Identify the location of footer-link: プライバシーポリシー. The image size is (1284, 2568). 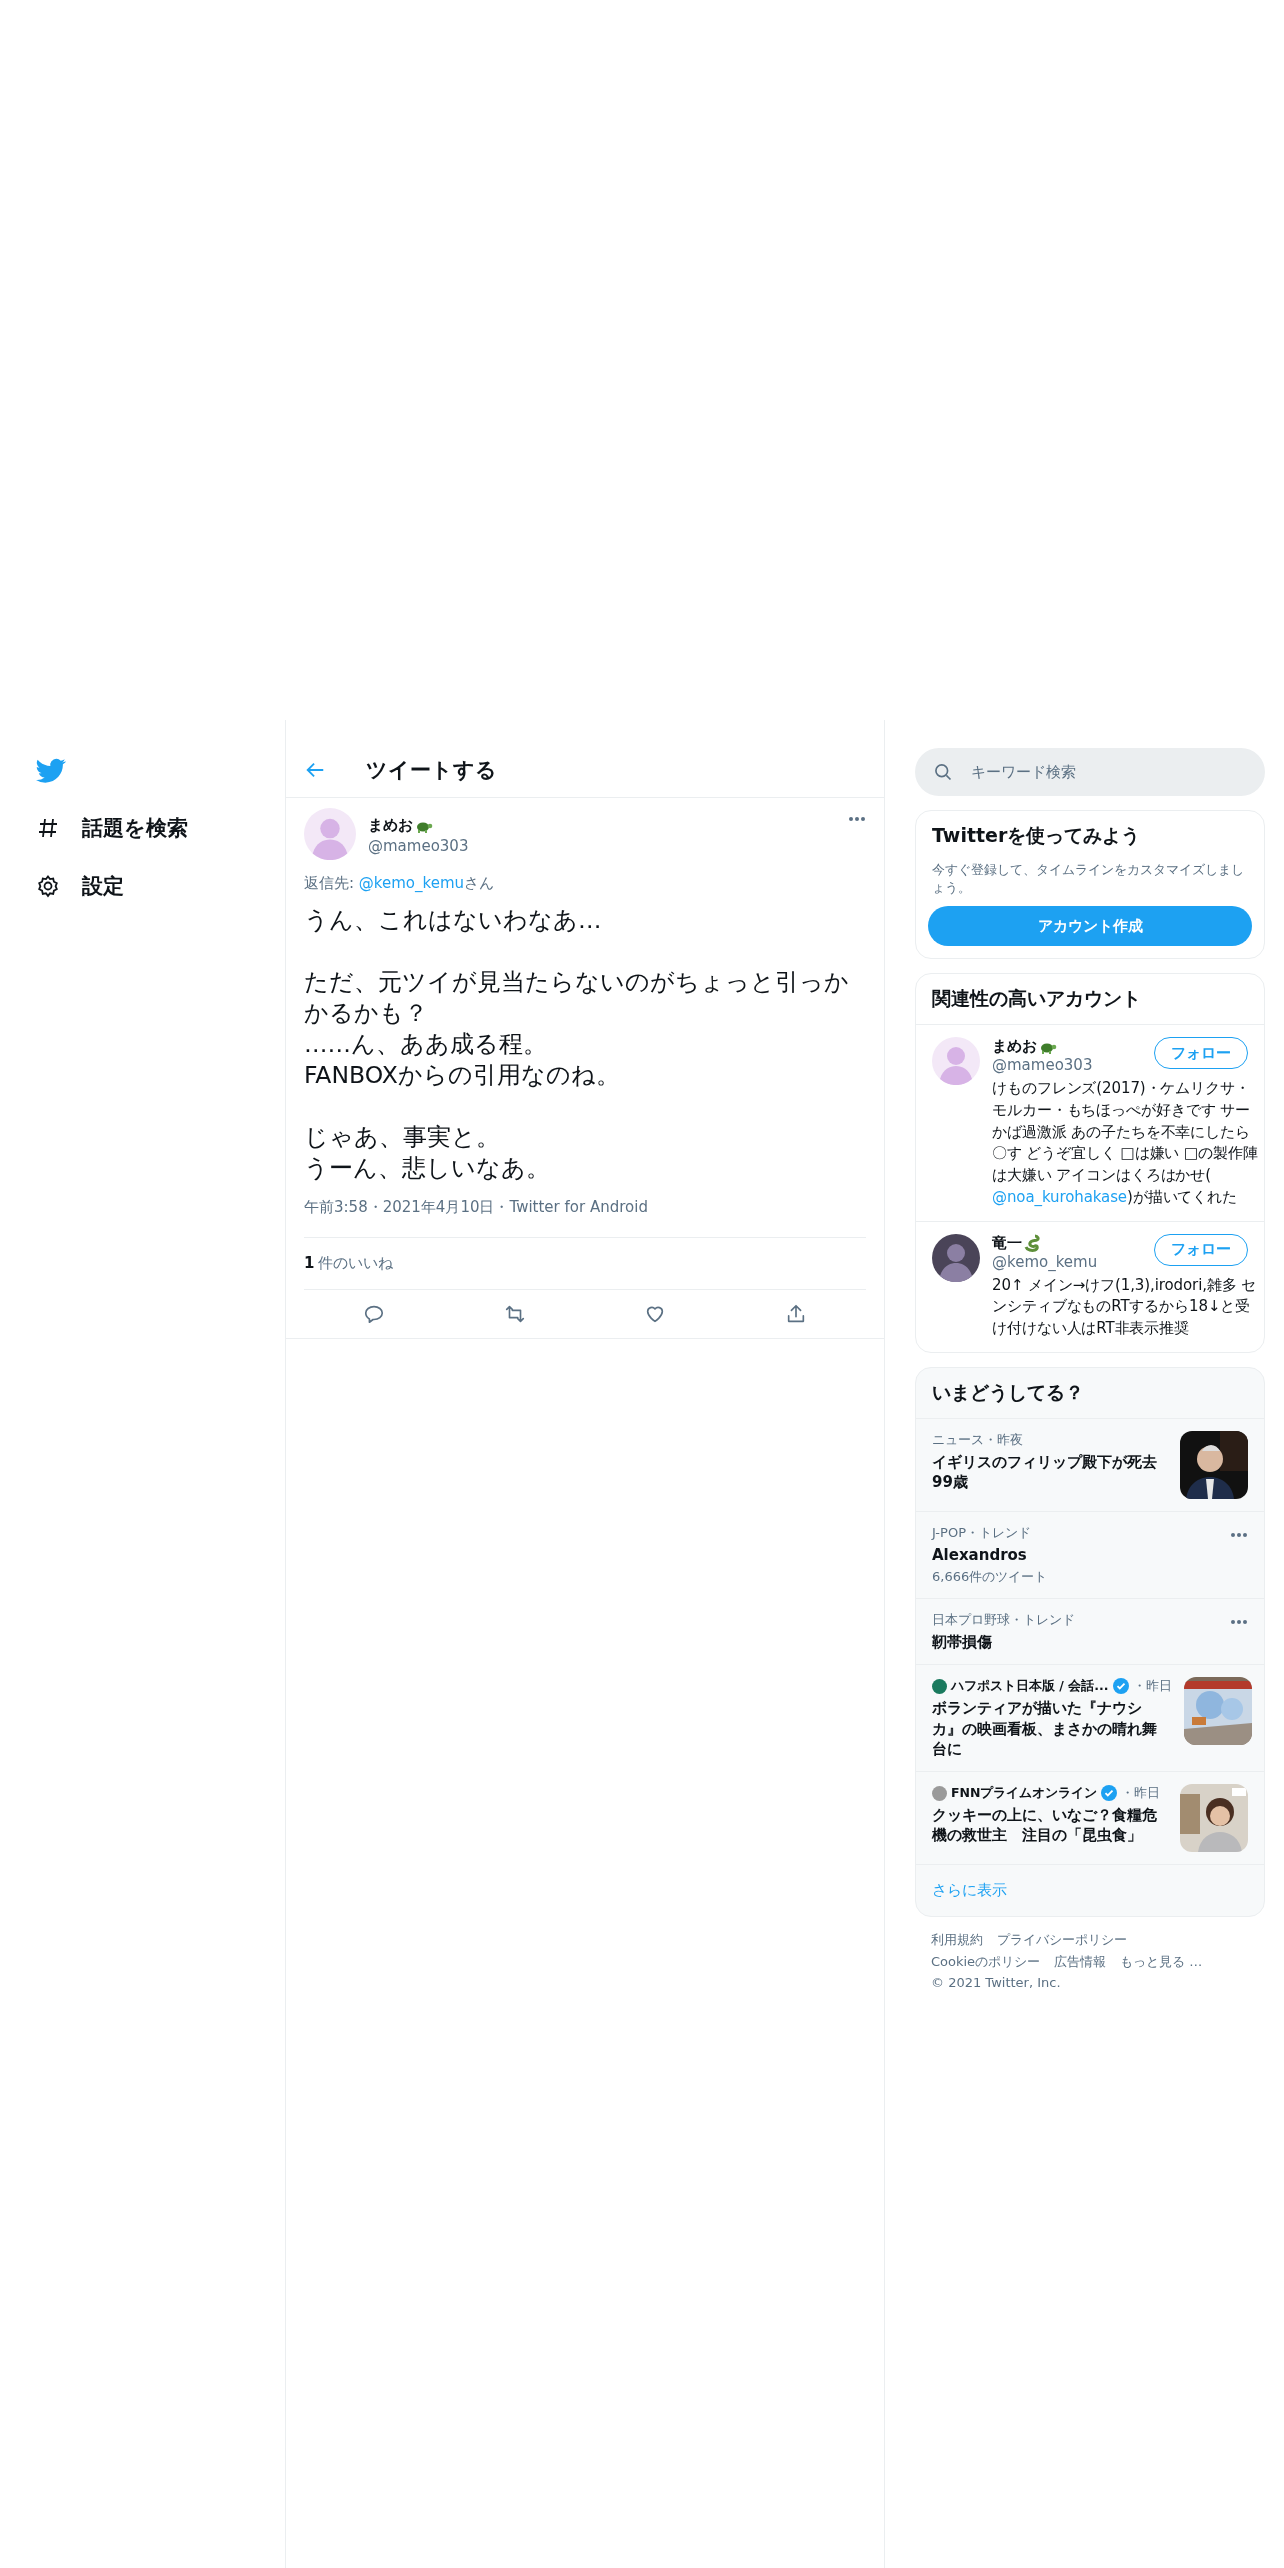
(1062, 1940).